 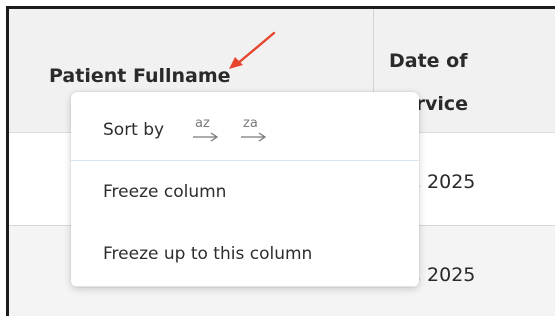 What do you see at coordinates (254, 131) in the screenshot?
I see `sort-za-icon: za` at bounding box center [254, 131].